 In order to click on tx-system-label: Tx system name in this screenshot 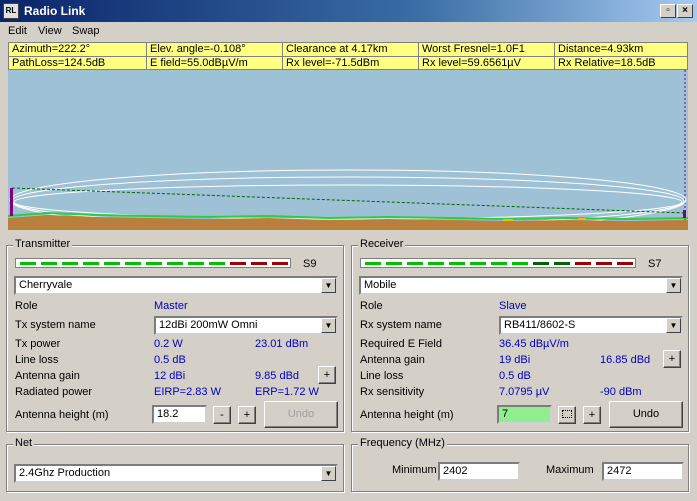, I will do `click(55, 325)`.